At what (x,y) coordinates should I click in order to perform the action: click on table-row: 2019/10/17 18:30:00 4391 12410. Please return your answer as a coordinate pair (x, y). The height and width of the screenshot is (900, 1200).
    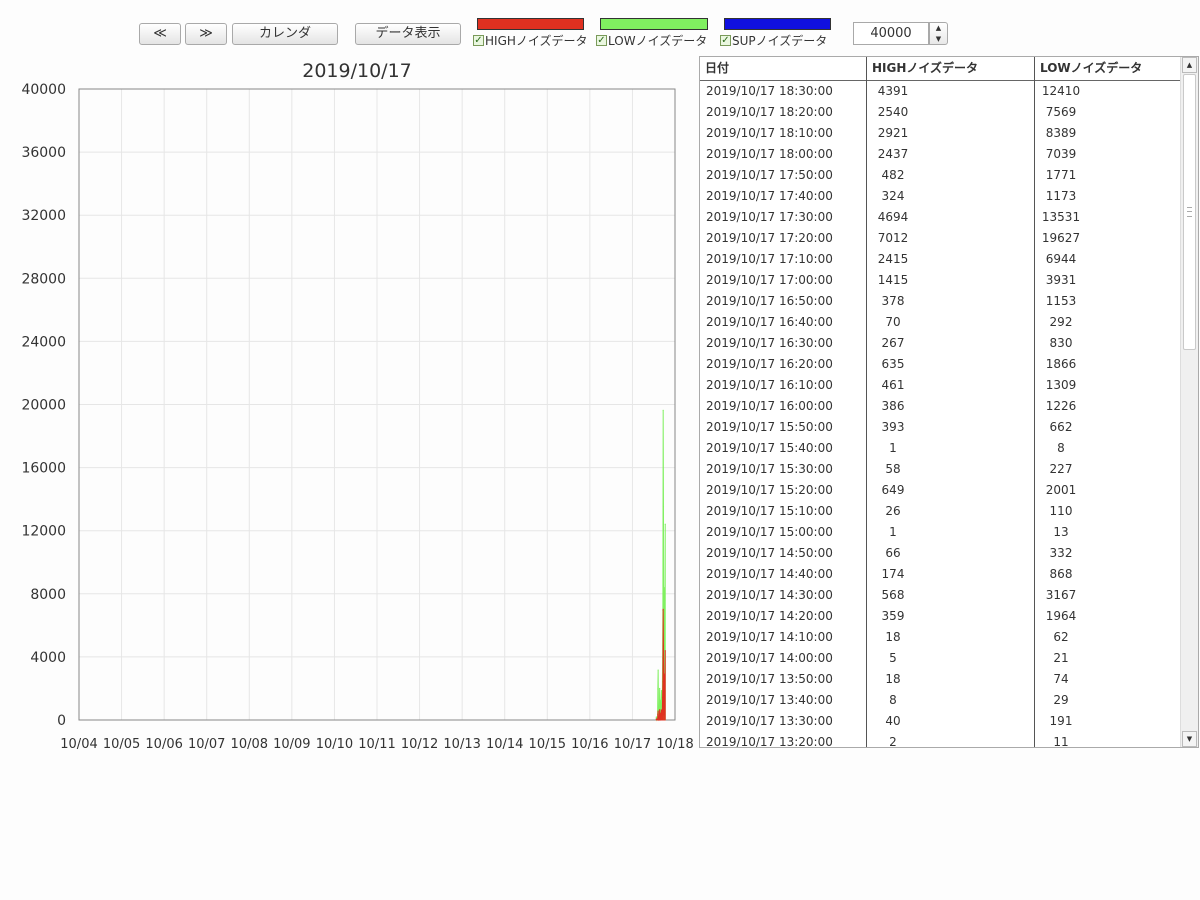
    Looking at the image, I should click on (941, 91).